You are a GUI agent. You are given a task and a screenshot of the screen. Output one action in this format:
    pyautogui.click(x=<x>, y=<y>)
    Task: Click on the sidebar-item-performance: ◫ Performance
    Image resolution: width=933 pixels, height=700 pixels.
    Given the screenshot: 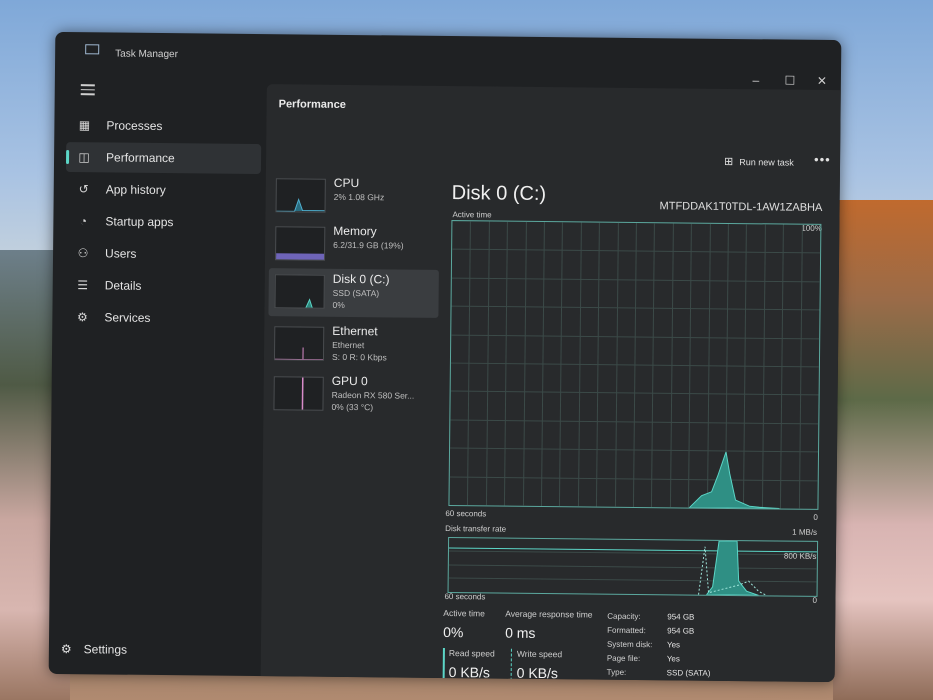 What is the action you would take?
    pyautogui.click(x=163, y=158)
    